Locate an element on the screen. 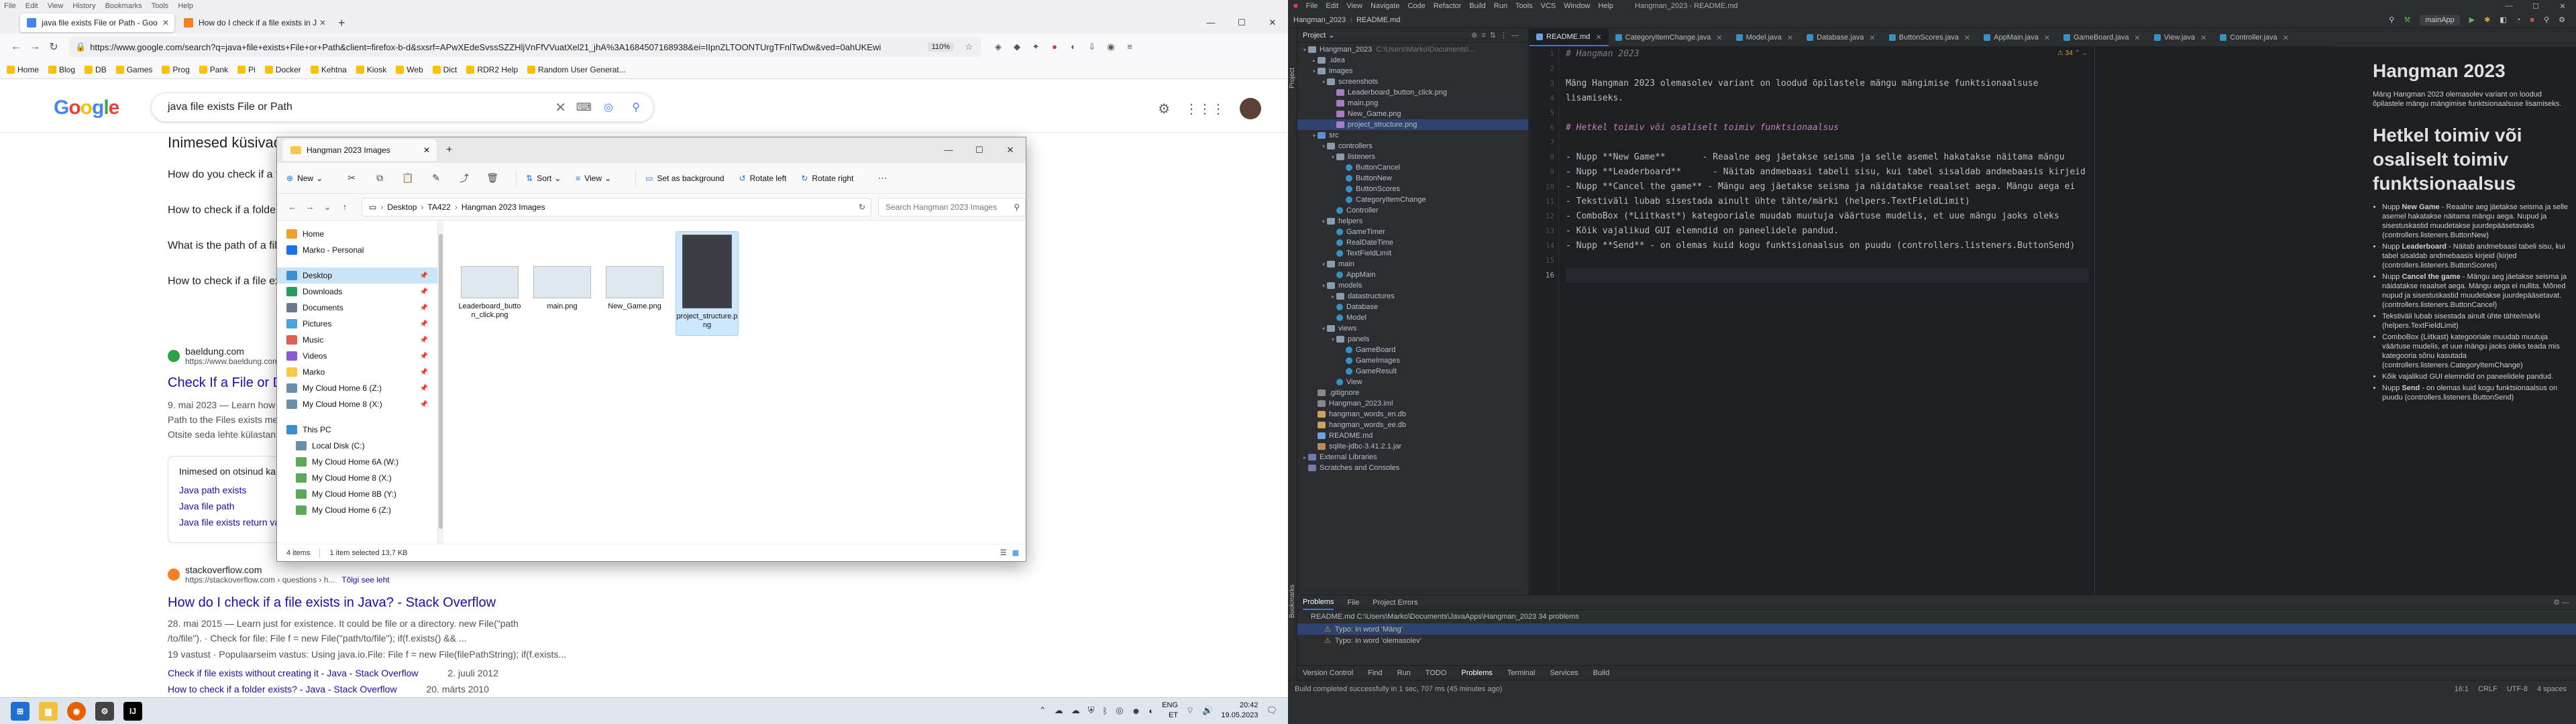  view-button: ≡ View ⌄ is located at coordinates (593, 178).